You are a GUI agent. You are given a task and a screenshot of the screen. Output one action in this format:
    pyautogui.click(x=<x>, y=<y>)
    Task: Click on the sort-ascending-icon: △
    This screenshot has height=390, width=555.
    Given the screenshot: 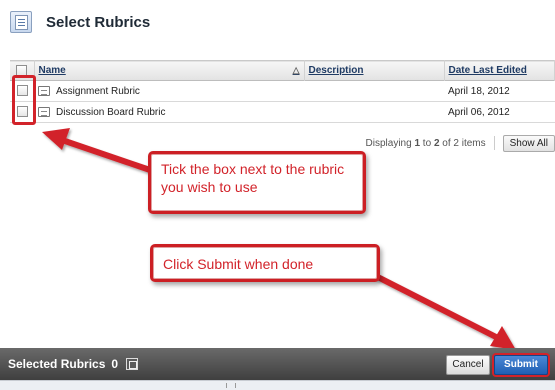 What is the action you would take?
    pyautogui.click(x=296, y=70)
    